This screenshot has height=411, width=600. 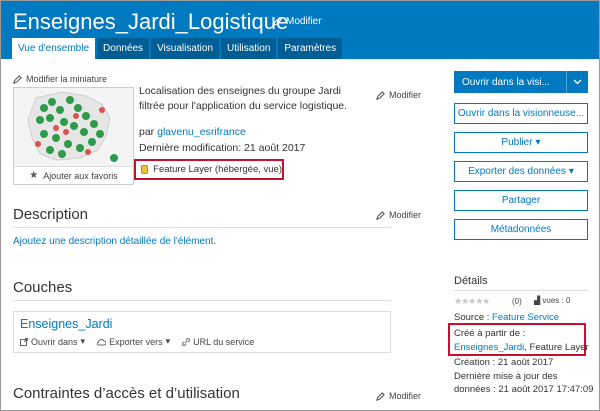 I want to click on layer-export-label: Exporter vers, so click(x=136, y=341).